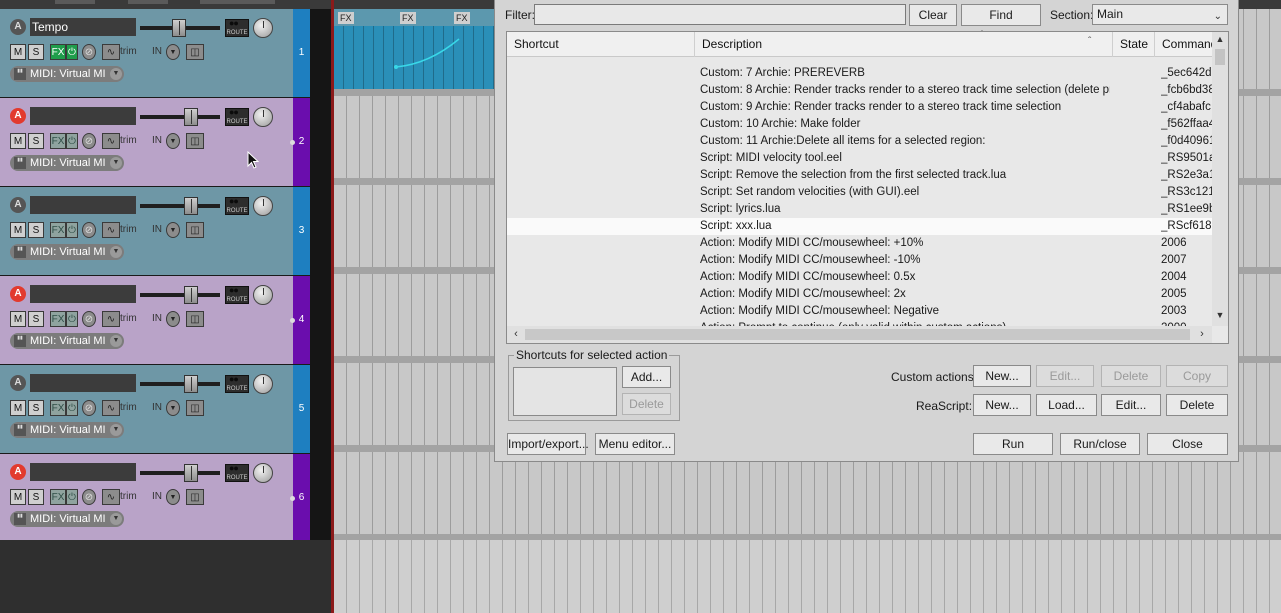 This screenshot has width=1281, height=613. I want to click on vertical-scroll-thumb, so click(1220, 57).